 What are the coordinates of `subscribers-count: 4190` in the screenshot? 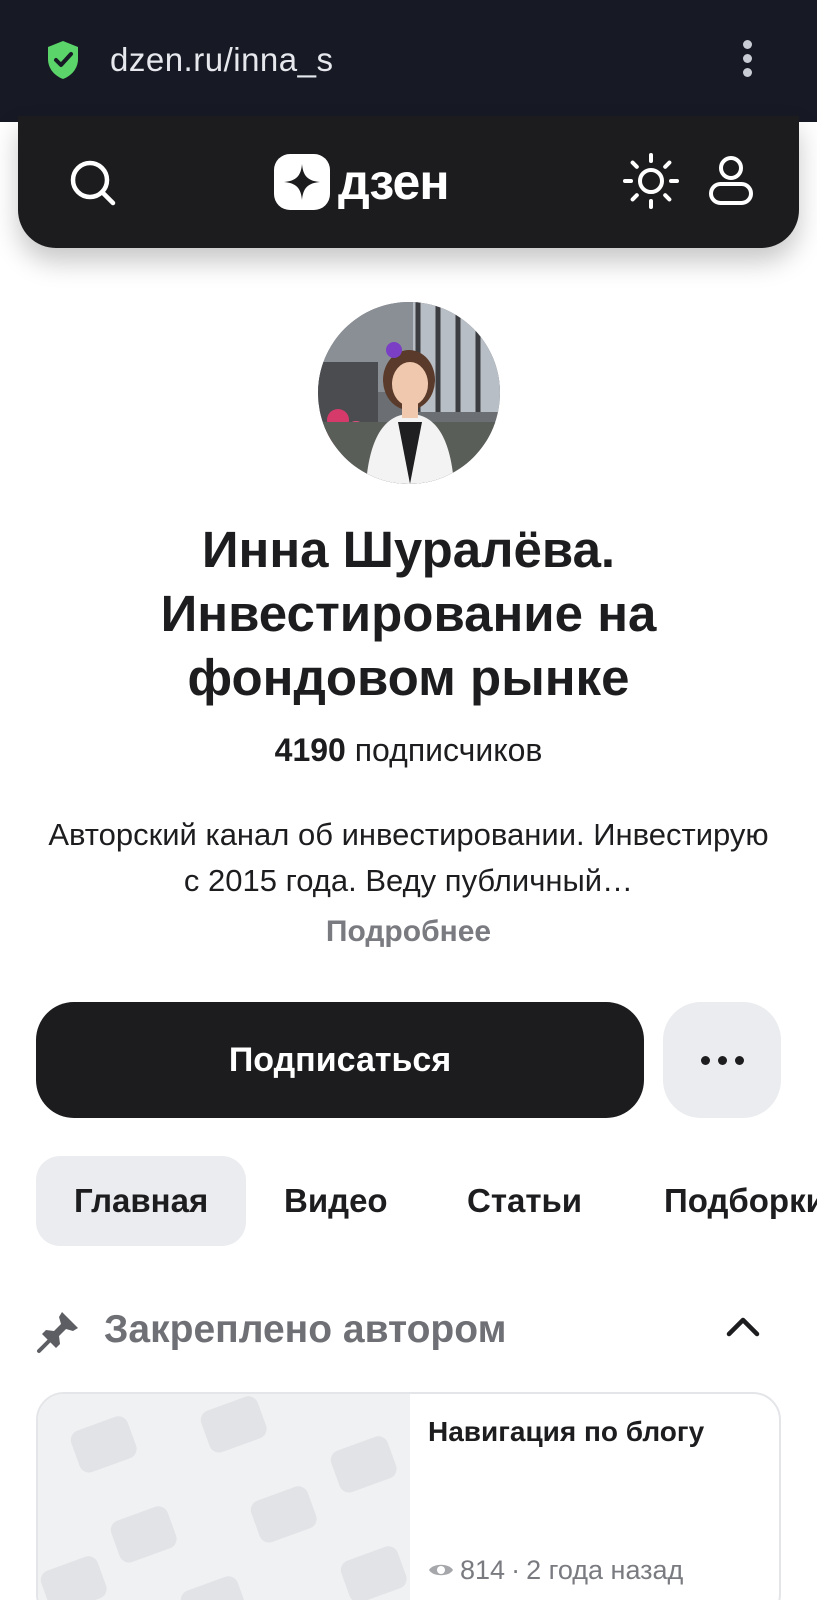 It's located at (310, 750).